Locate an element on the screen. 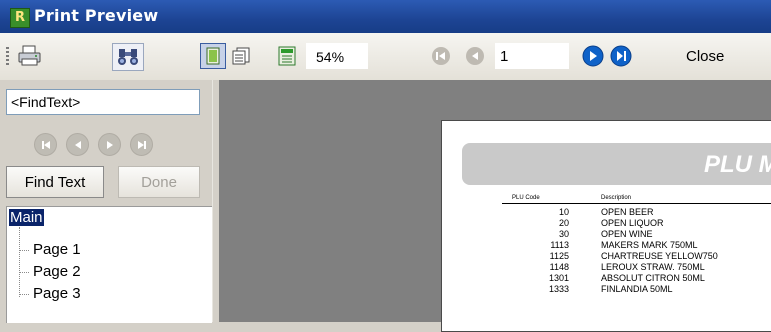 The height and width of the screenshot is (332, 771). last-page-button is located at coordinates (621, 56).